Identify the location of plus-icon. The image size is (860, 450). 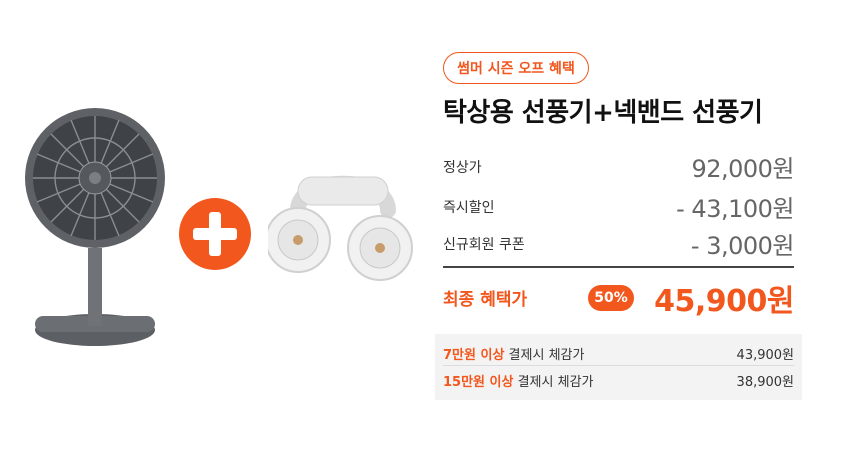
(215, 234).